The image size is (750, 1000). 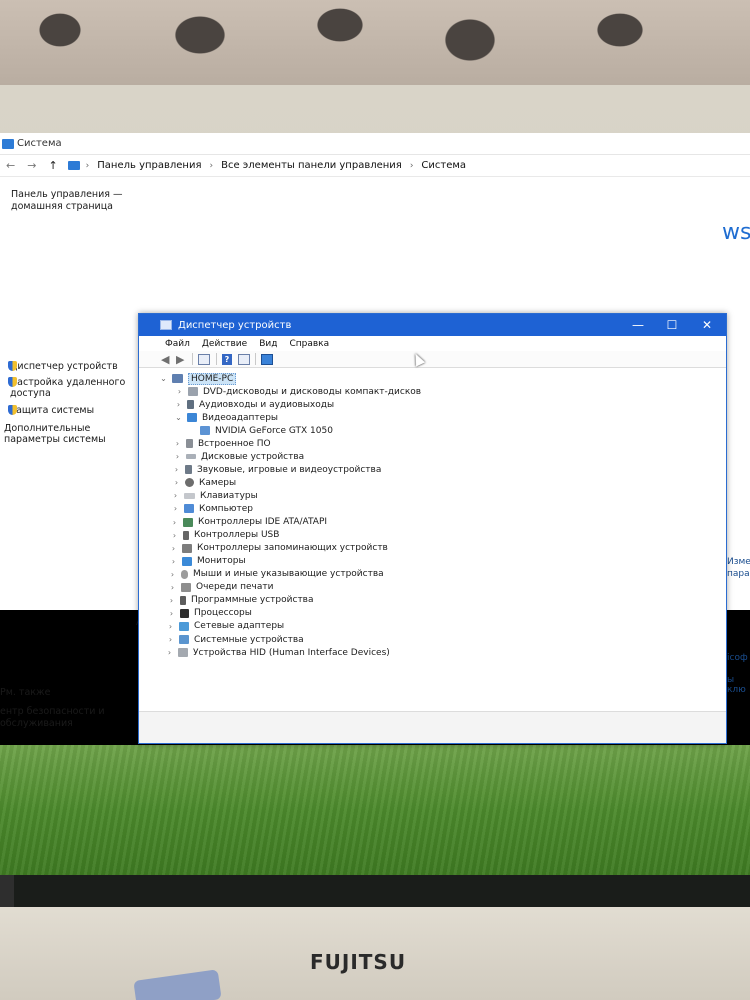 I want to click on tree-category: › Встроенное ПО, so click(x=222, y=443).